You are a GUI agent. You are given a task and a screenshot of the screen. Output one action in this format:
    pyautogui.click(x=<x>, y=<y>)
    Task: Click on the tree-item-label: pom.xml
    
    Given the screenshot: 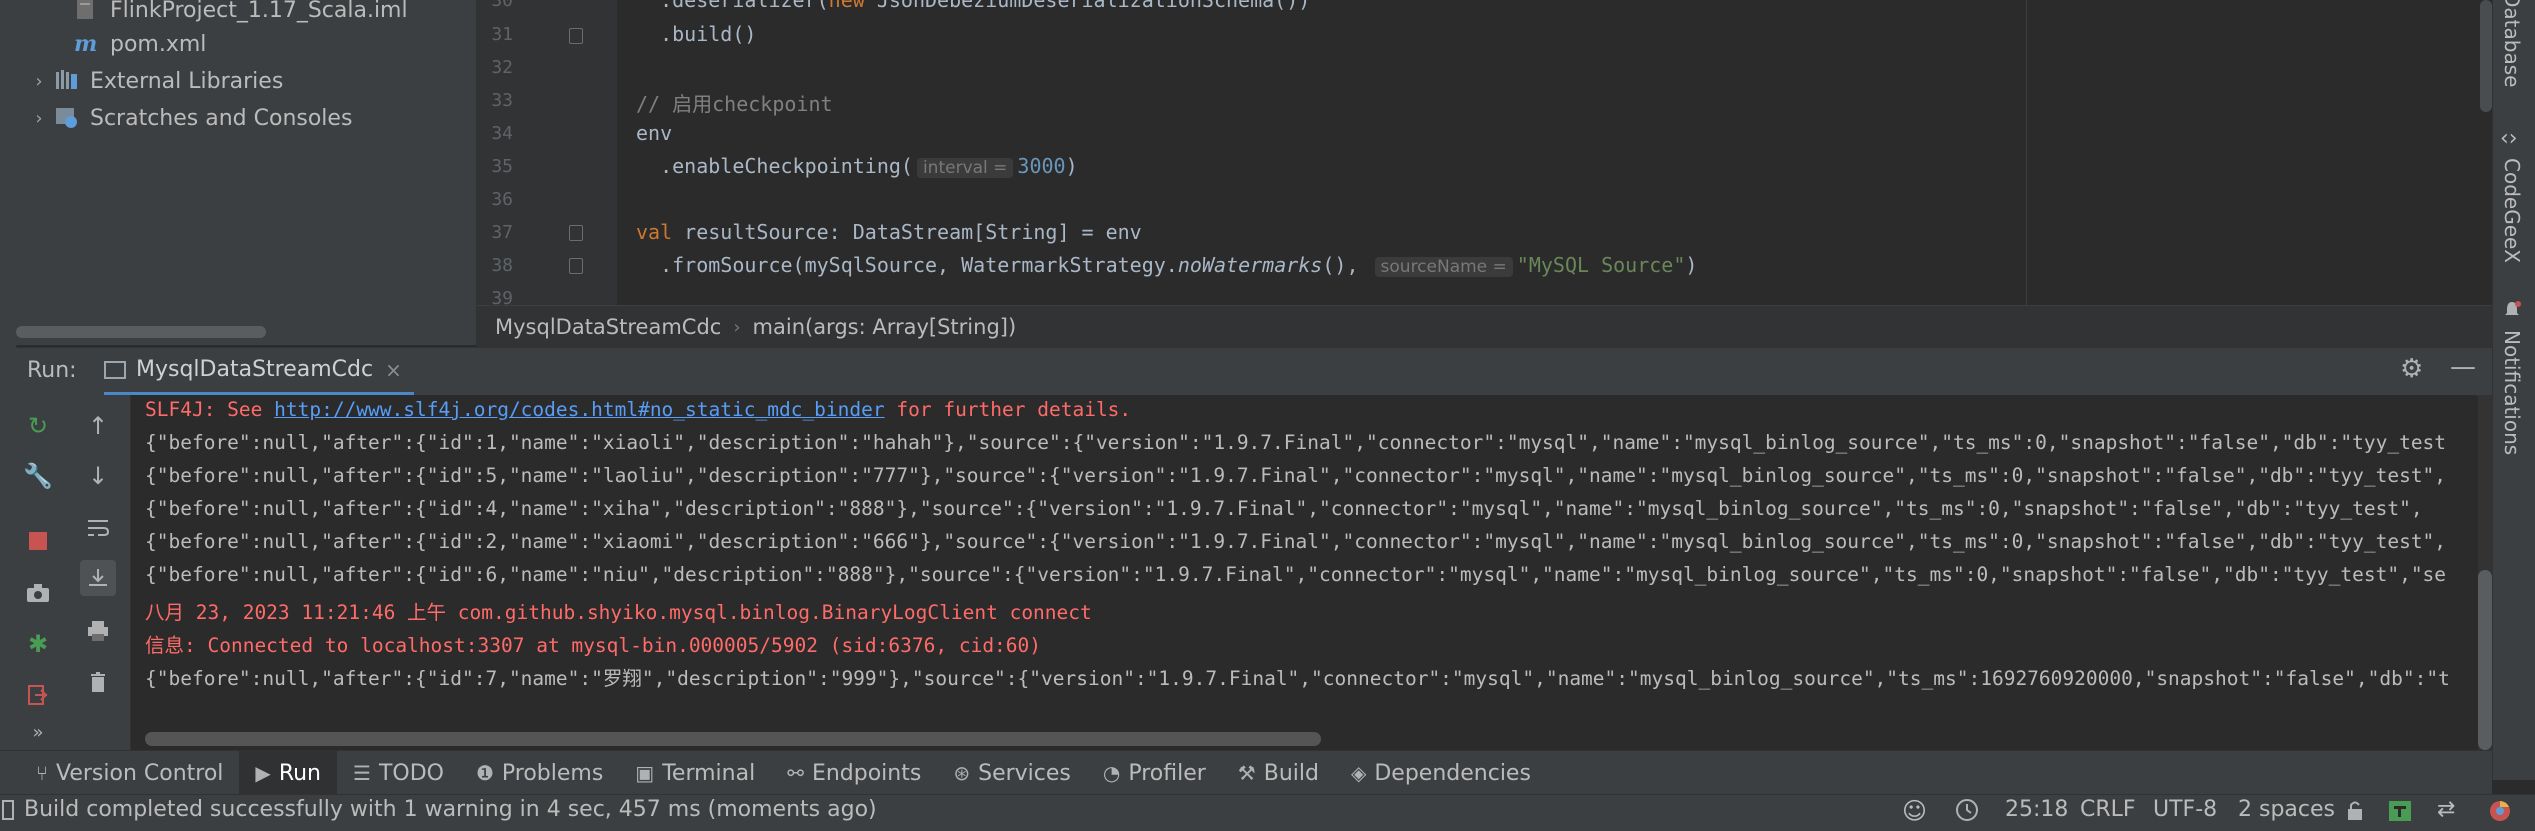 What is the action you would take?
    pyautogui.click(x=158, y=44)
    